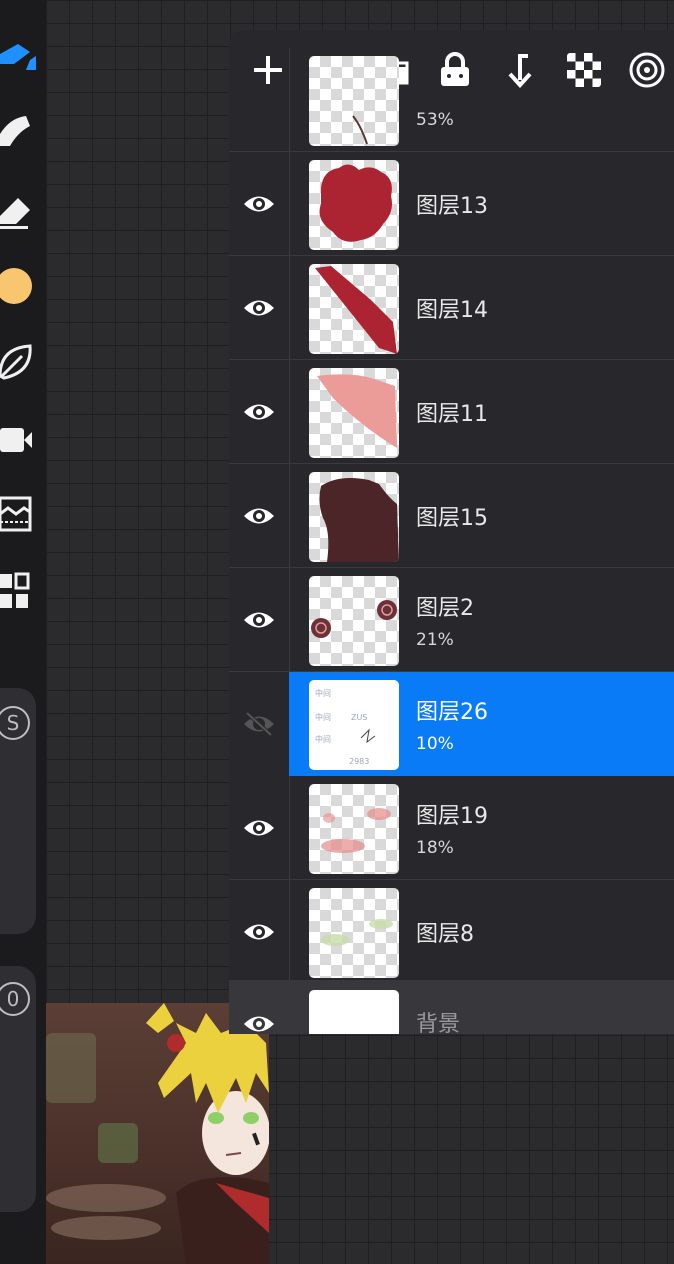 Image resolution: width=674 pixels, height=1264 pixels. What do you see at coordinates (23, 632) in the screenshot?
I see `left-toolbar: S 0` at bounding box center [23, 632].